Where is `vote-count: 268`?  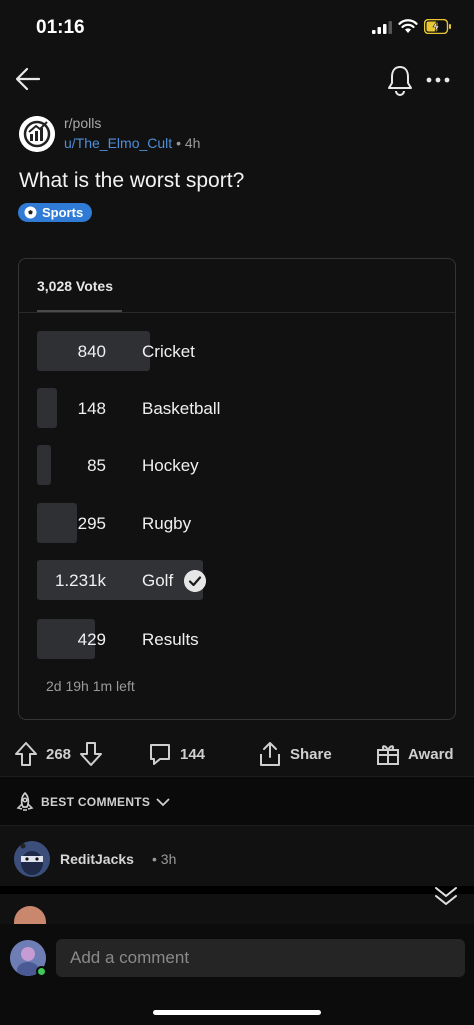 vote-count: 268 is located at coordinates (59, 754).